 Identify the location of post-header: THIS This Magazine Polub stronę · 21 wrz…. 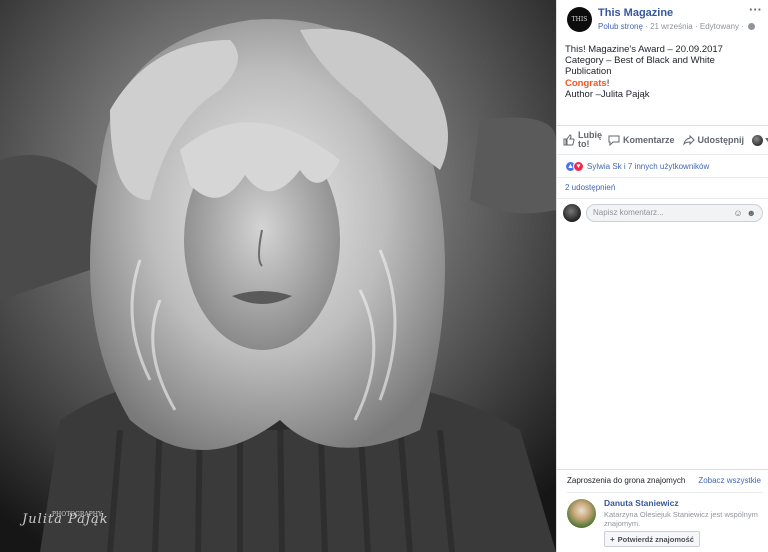
(662, 20).